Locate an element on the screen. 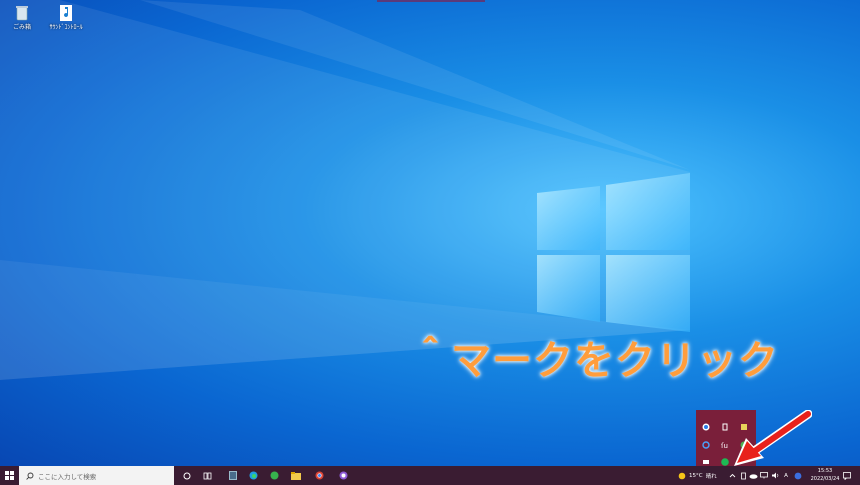  cortana-circle-icon is located at coordinates (187, 475).